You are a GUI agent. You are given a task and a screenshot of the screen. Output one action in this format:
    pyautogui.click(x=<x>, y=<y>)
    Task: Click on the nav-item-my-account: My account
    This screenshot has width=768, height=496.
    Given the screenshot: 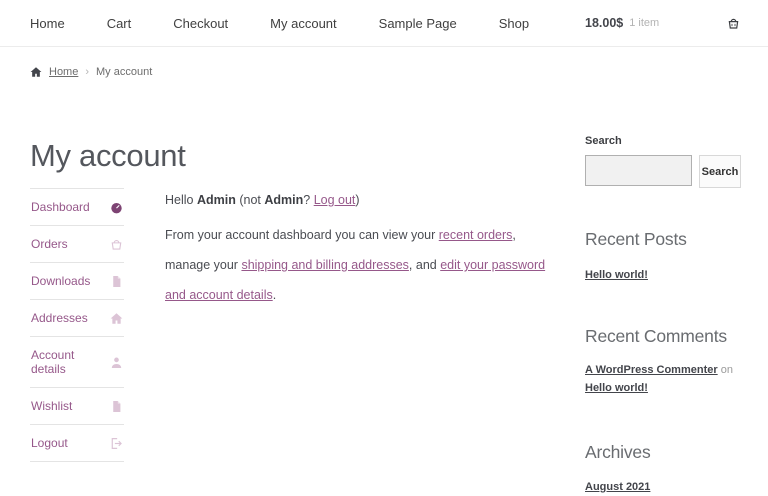 What is the action you would take?
    pyautogui.click(x=303, y=23)
    